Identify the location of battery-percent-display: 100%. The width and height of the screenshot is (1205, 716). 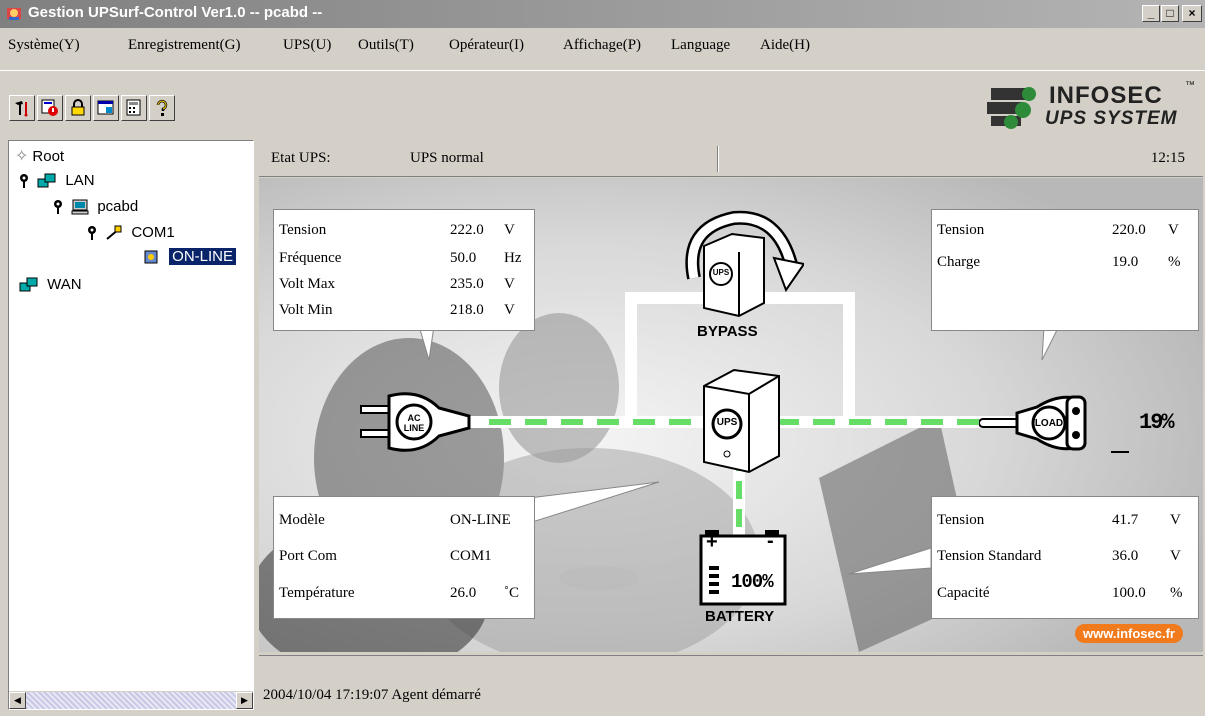
(752, 582).